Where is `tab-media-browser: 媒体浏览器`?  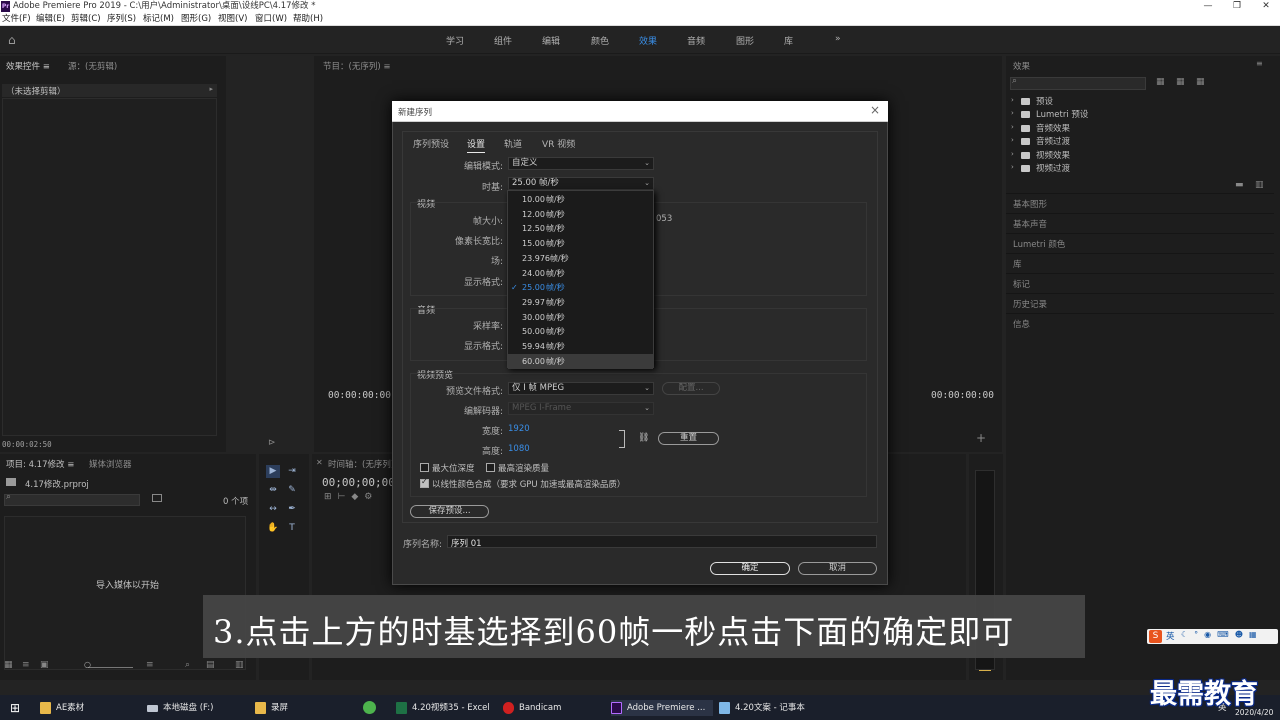
tab-media-browser: 媒体浏览器 is located at coordinates (110, 464).